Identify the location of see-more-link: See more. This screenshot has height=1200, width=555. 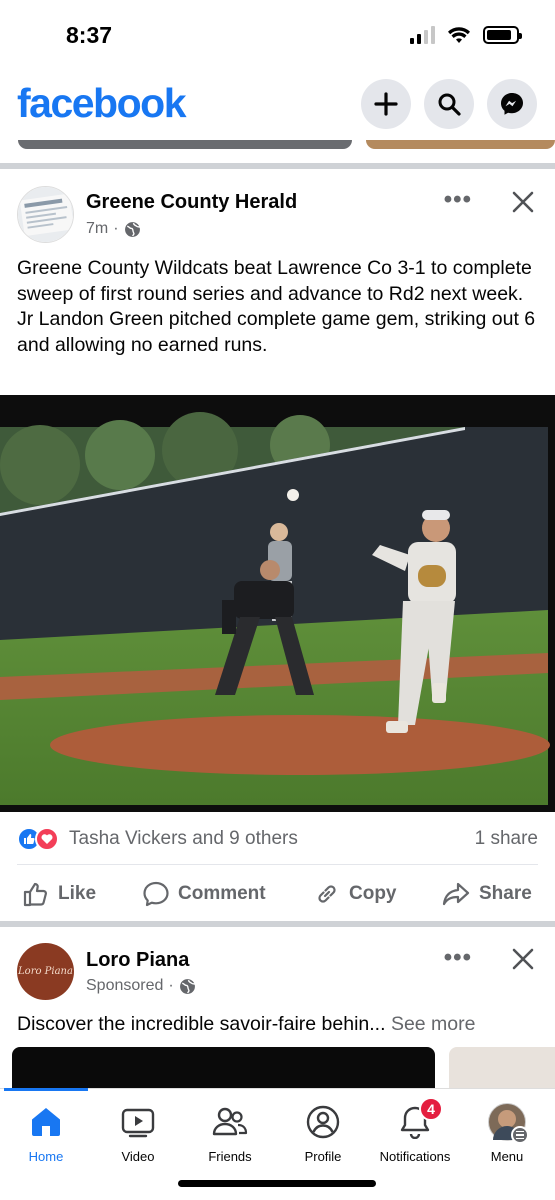
(433, 1024).